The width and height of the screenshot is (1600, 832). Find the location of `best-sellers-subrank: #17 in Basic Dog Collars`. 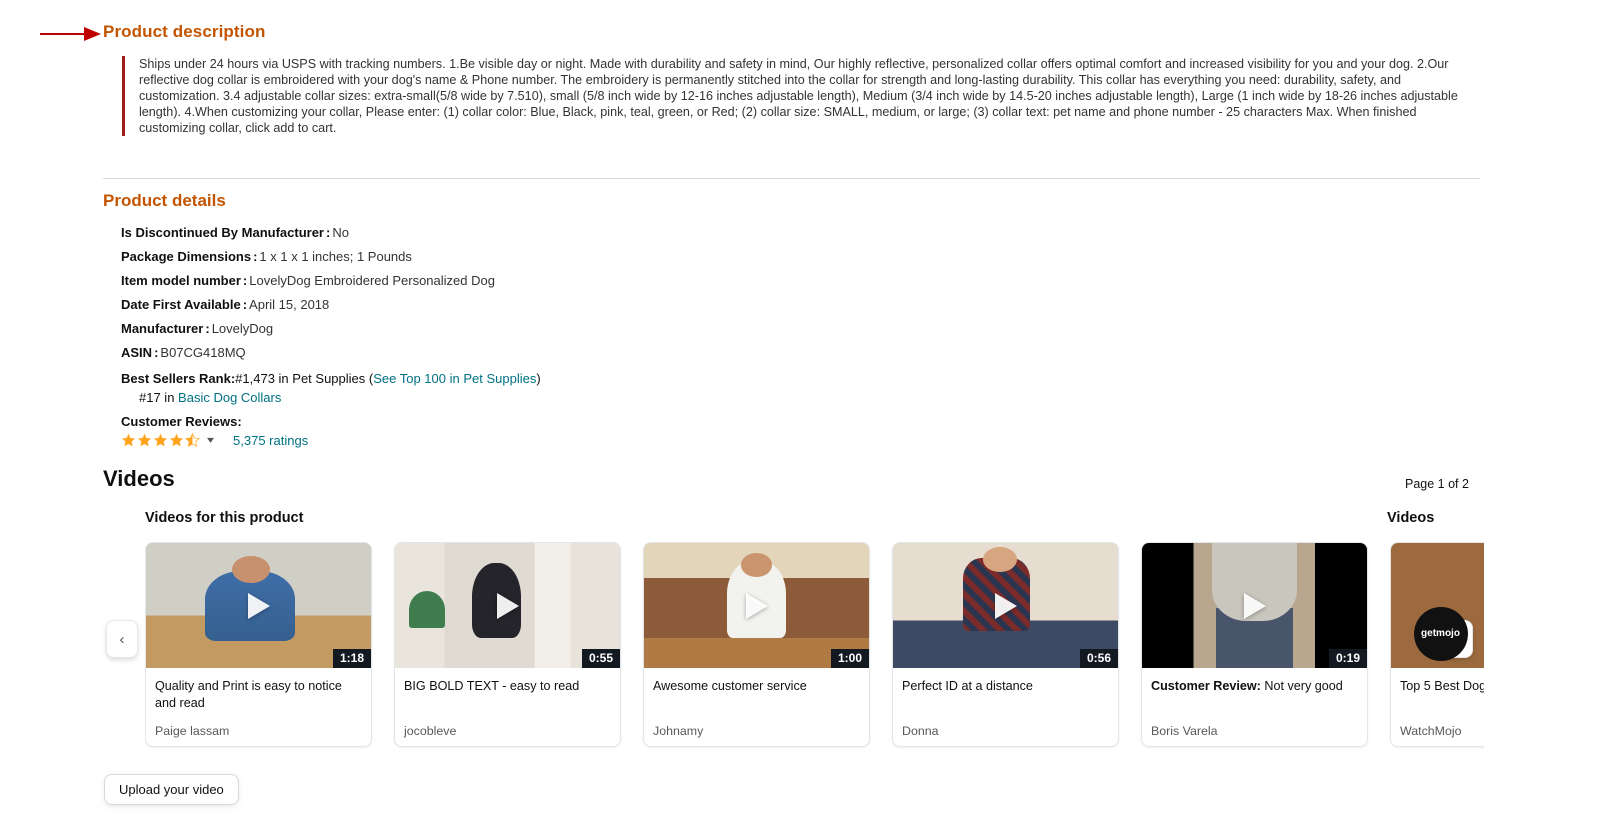

best-sellers-subrank: #17 in Basic Dog Collars is located at coordinates (571, 397).